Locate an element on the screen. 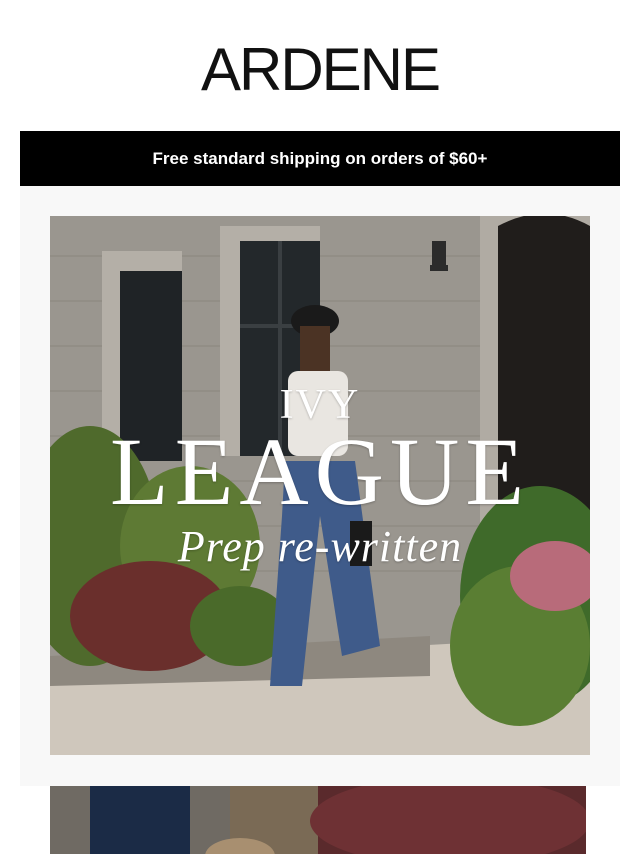 The height and width of the screenshot is (854, 640). next-image-photo is located at coordinates (318, 820).